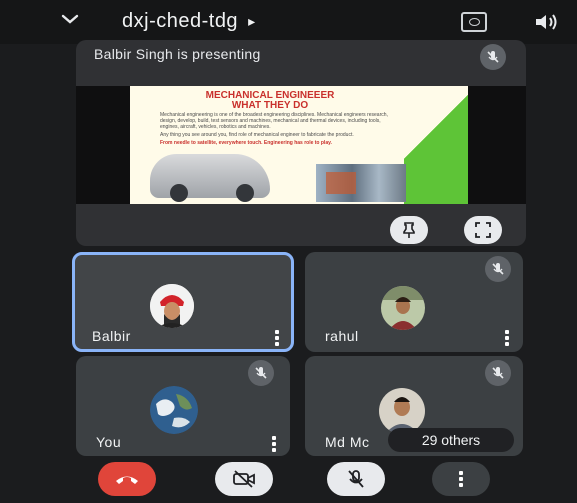 The height and width of the screenshot is (503, 577). What do you see at coordinates (451, 440) in the screenshot?
I see `others-count-badge: 29 others` at bounding box center [451, 440].